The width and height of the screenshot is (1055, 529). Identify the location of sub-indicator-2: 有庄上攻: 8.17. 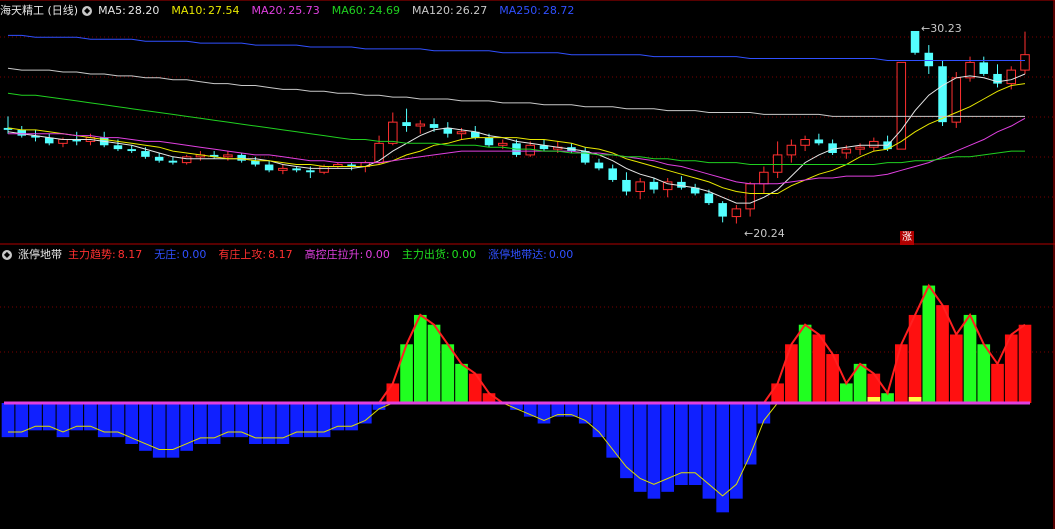
(258, 254).